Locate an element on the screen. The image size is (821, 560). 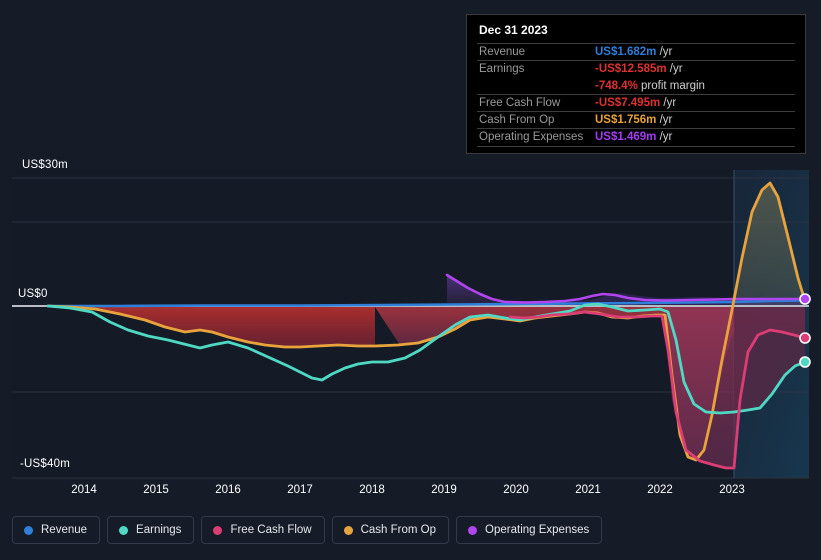
legend-item-free-cash-flow: Free Cash Flow is located at coordinates (263, 530).